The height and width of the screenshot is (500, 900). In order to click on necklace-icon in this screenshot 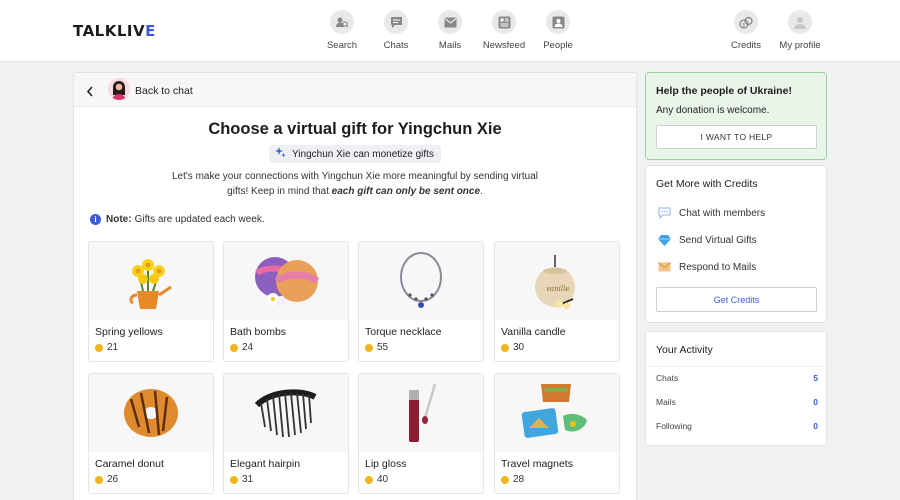, I will do `click(421, 281)`.